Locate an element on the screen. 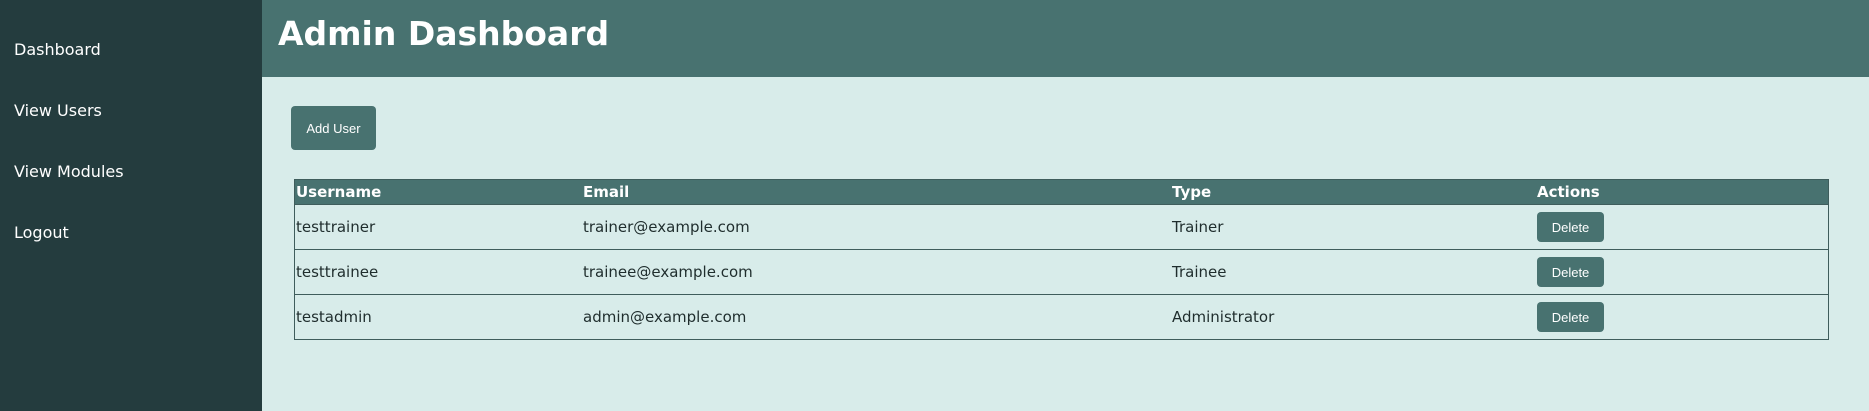  cell-username: testadmin is located at coordinates (438, 317).